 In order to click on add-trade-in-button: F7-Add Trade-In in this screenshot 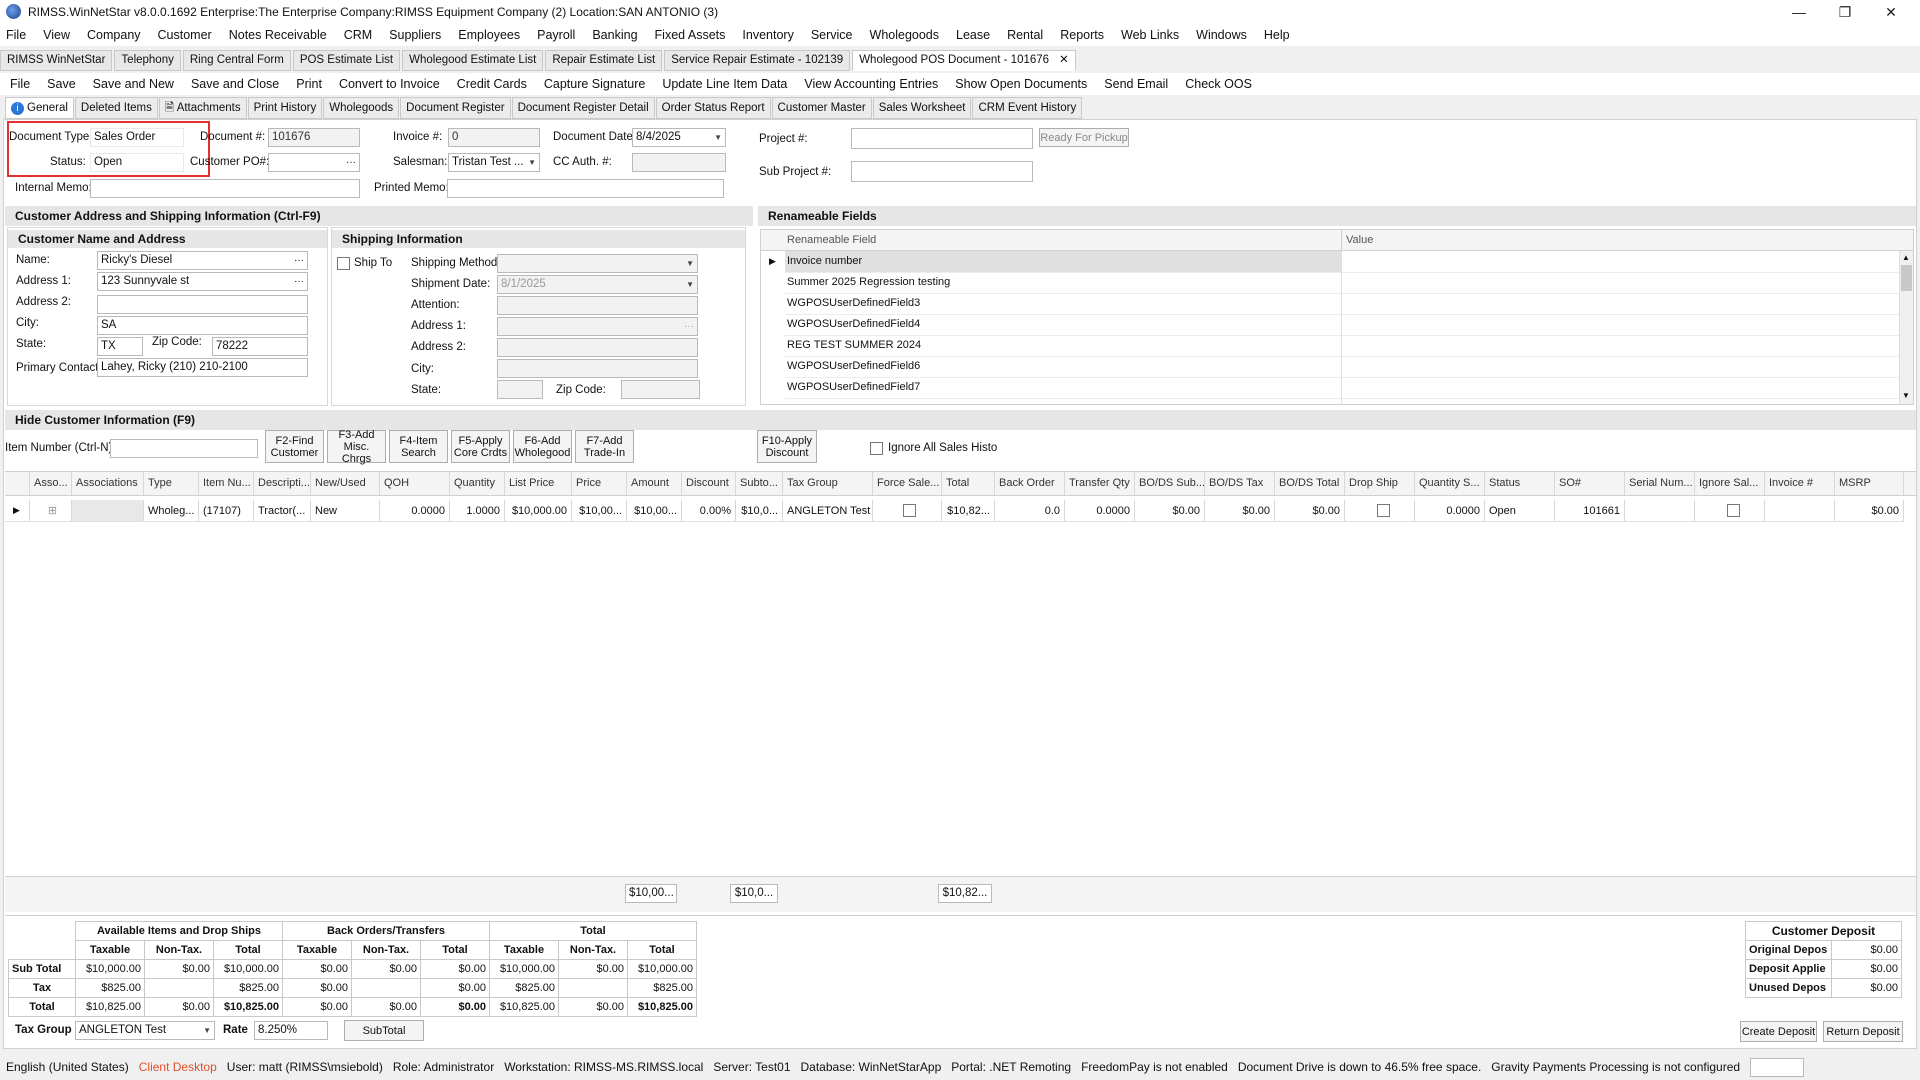, I will do `click(604, 446)`.